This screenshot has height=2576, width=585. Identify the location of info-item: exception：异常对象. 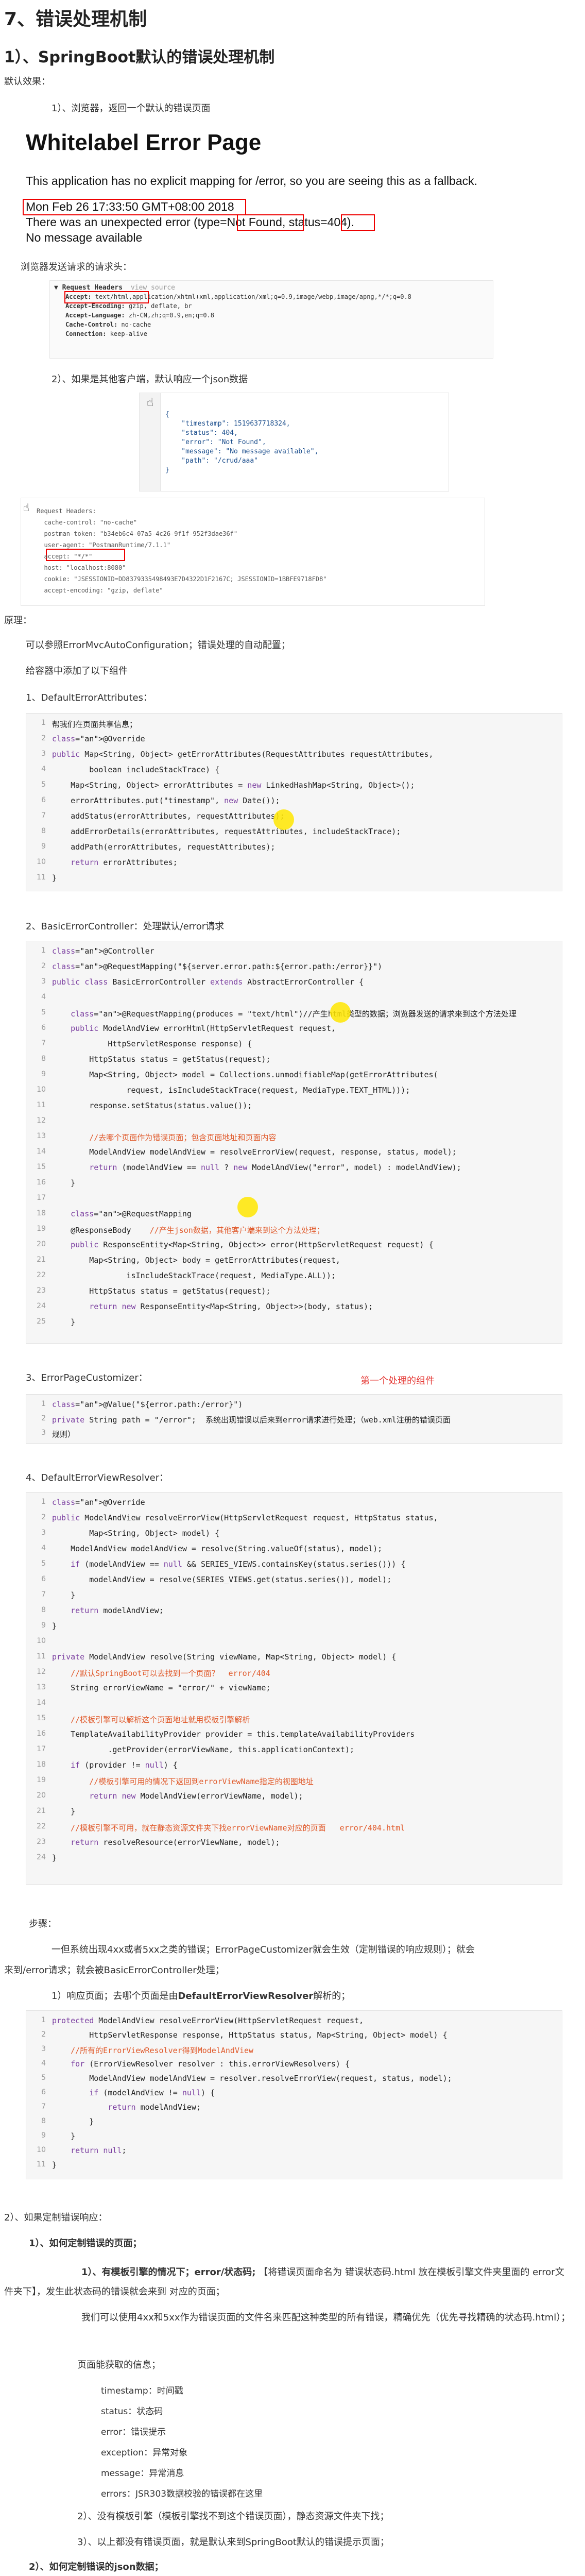
(144, 2453).